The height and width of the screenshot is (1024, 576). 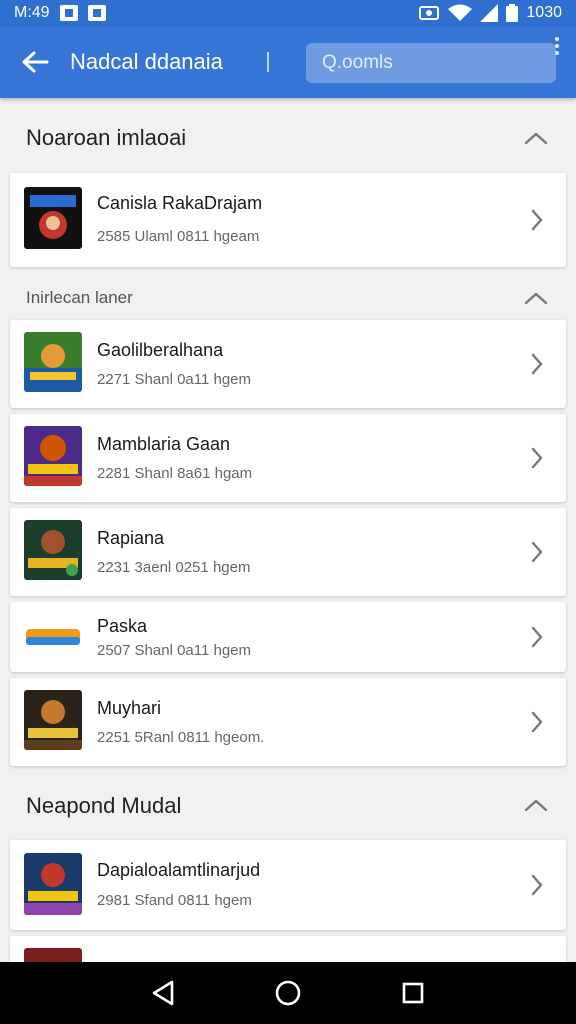 I want to click on list-item: Mamblaria Gaan 2281 Shanl 8a61 hgam, so click(x=288, y=458).